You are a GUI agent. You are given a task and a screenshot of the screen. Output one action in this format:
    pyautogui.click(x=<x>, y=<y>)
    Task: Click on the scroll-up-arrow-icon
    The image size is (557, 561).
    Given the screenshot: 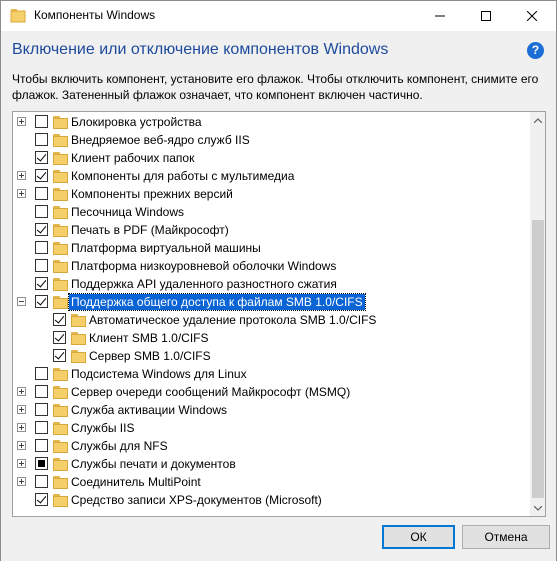 What is the action you would take?
    pyautogui.click(x=537, y=120)
    